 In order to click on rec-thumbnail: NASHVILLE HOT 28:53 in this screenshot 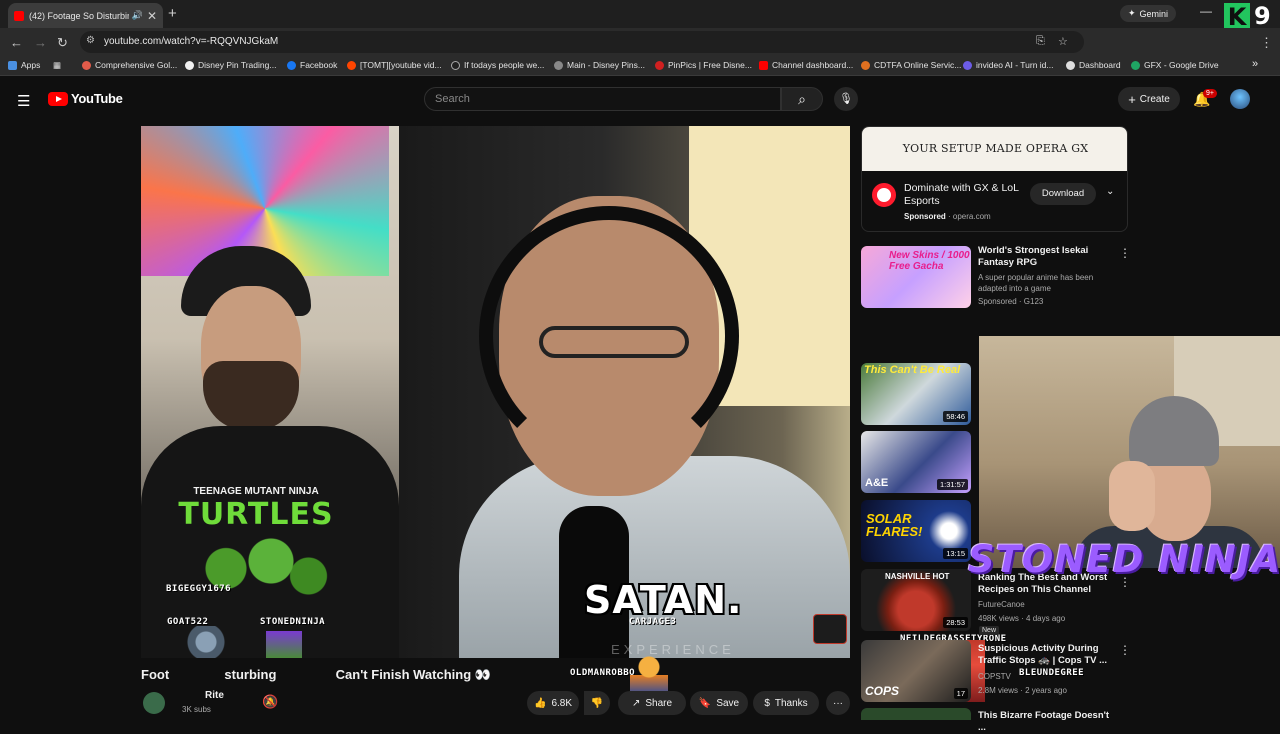, I will do `click(916, 600)`.